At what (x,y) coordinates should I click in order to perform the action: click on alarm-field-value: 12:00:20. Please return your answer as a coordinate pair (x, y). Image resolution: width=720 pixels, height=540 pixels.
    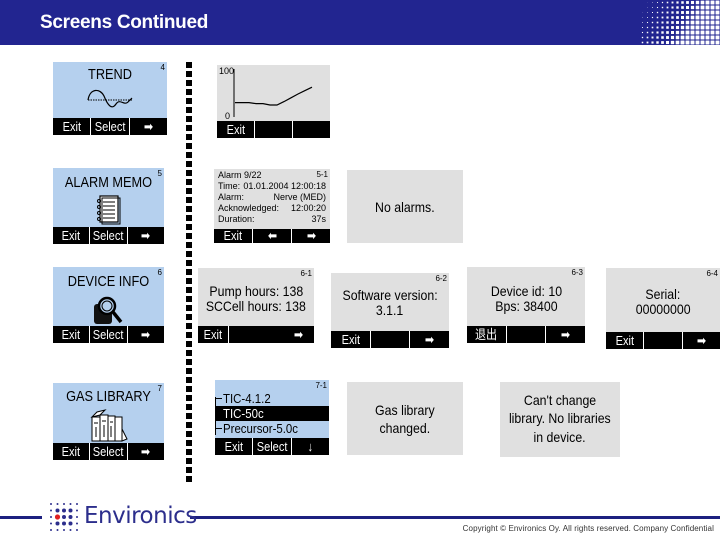
    Looking at the image, I should click on (308, 208).